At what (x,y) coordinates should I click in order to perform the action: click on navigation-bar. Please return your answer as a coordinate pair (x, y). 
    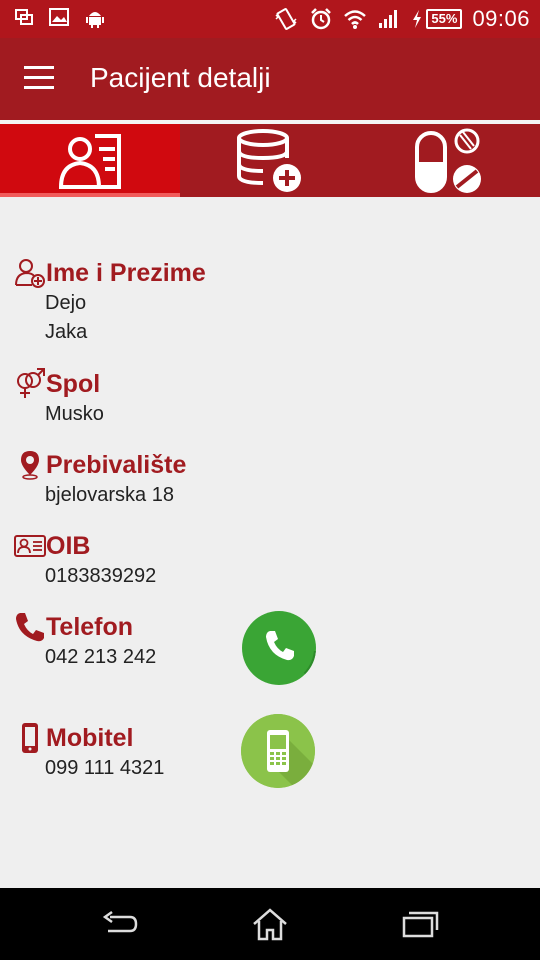
    Looking at the image, I should click on (270, 924).